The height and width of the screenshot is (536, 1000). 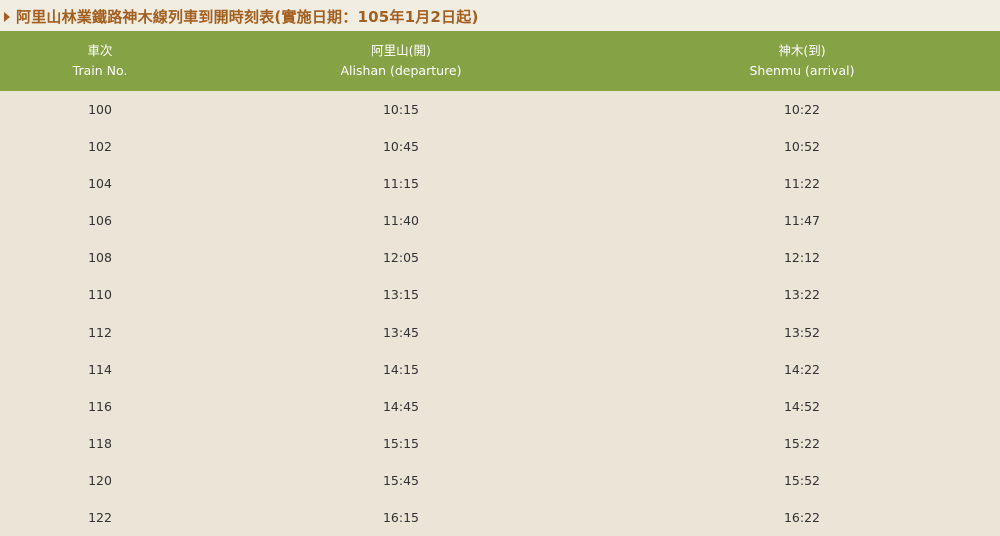 What do you see at coordinates (401, 50) in the screenshot?
I see `header-alishan-zh: 阿里山(開)` at bounding box center [401, 50].